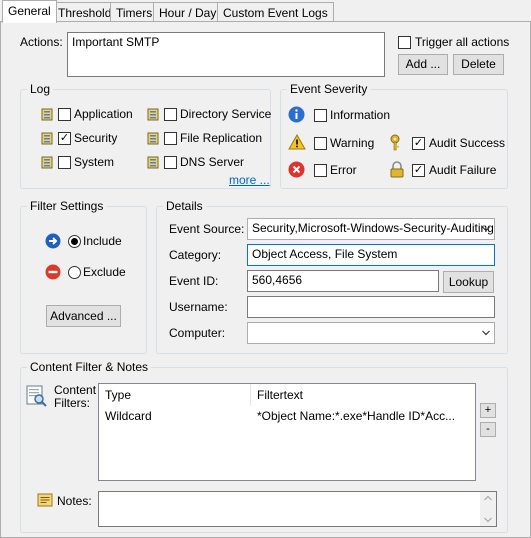 The width and height of the screenshot is (531, 538). I want to click on tab-hour-day: Hour / Day, so click(188, 12).